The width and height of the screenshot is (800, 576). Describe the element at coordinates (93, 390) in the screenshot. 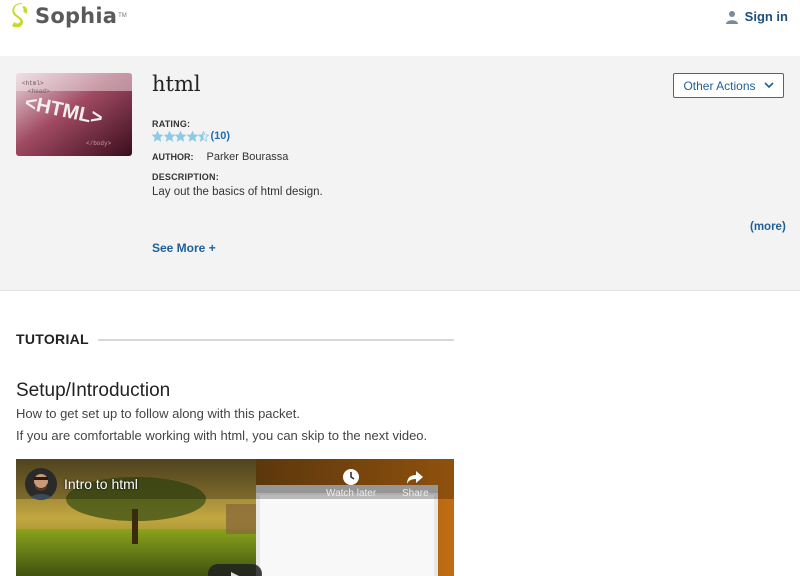

I see `section-title: Setup/Introduction` at that location.